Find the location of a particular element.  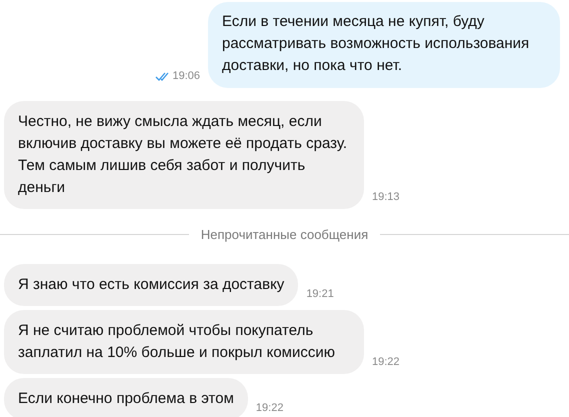

message-time: 19:06 is located at coordinates (186, 76).